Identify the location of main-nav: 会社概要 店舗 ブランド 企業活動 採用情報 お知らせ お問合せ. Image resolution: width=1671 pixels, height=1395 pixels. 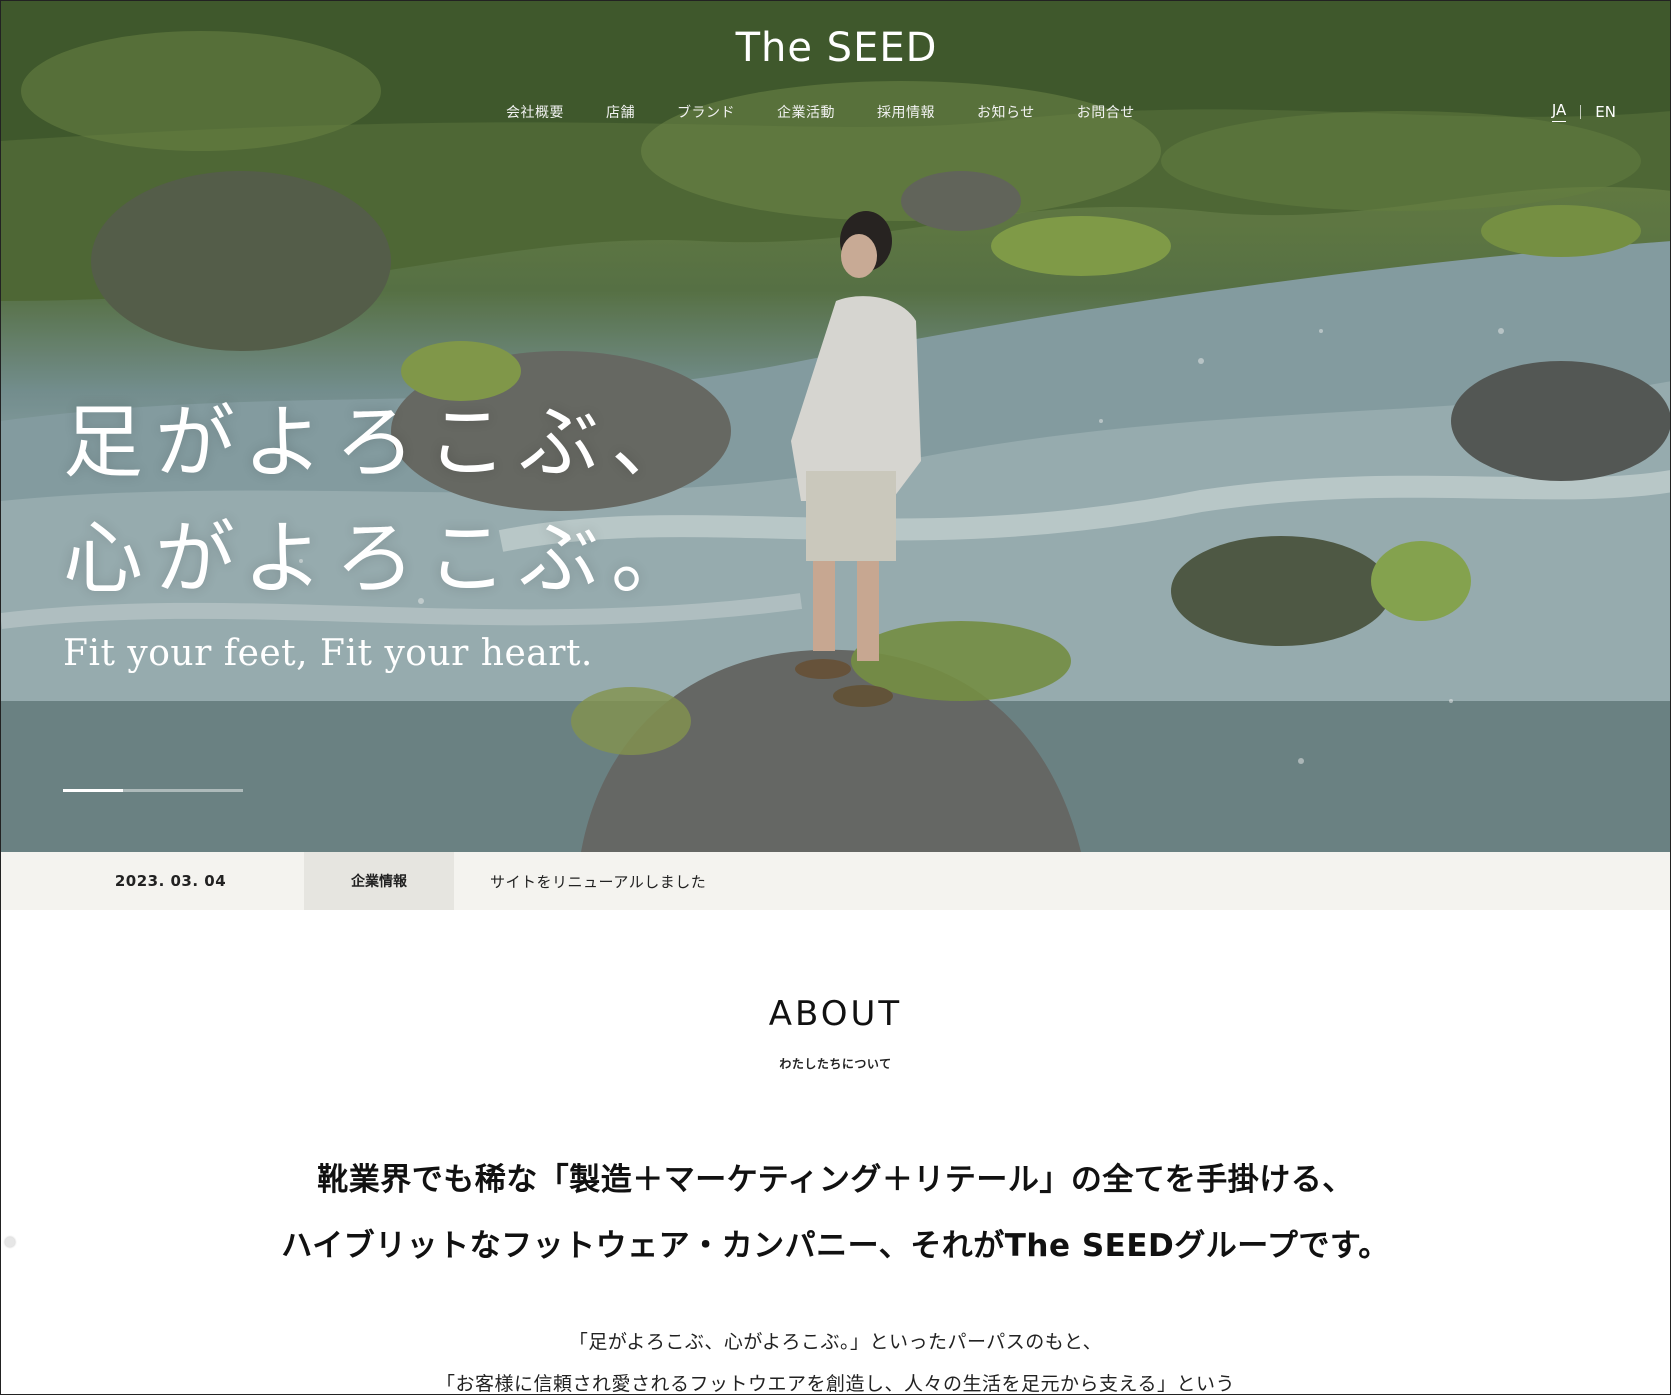
(841, 112).